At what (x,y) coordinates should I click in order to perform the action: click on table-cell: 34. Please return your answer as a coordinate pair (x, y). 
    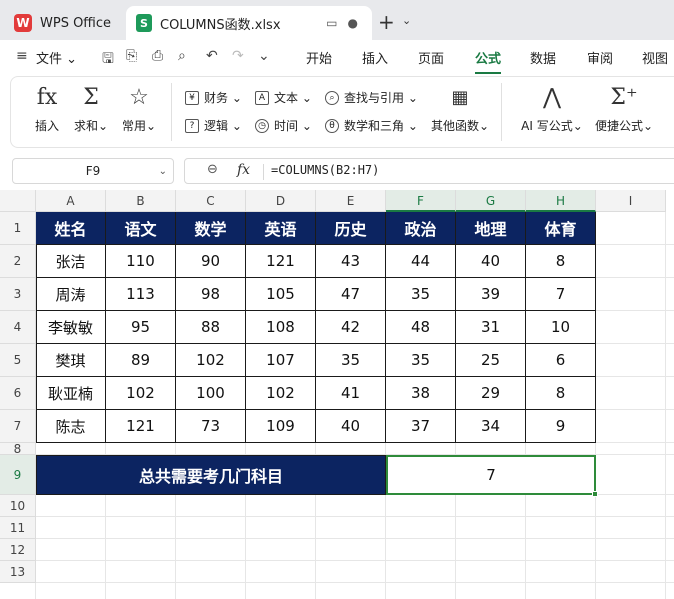
    Looking at the image, I should click on (491, 426).